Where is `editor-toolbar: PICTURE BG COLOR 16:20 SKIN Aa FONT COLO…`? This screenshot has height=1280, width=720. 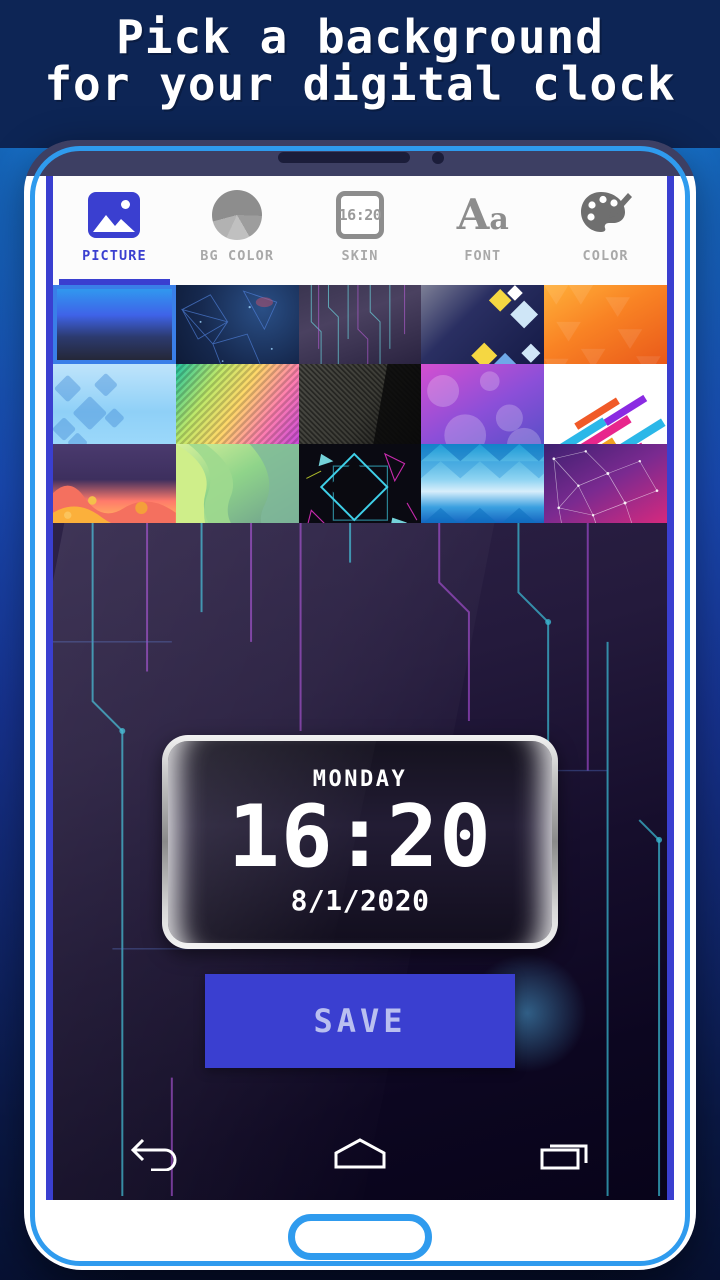
editor-toolbar: PICTURE BG COLOR 16:20 SKIN Aa FONT COLO… is located at coordinates (360, 230).